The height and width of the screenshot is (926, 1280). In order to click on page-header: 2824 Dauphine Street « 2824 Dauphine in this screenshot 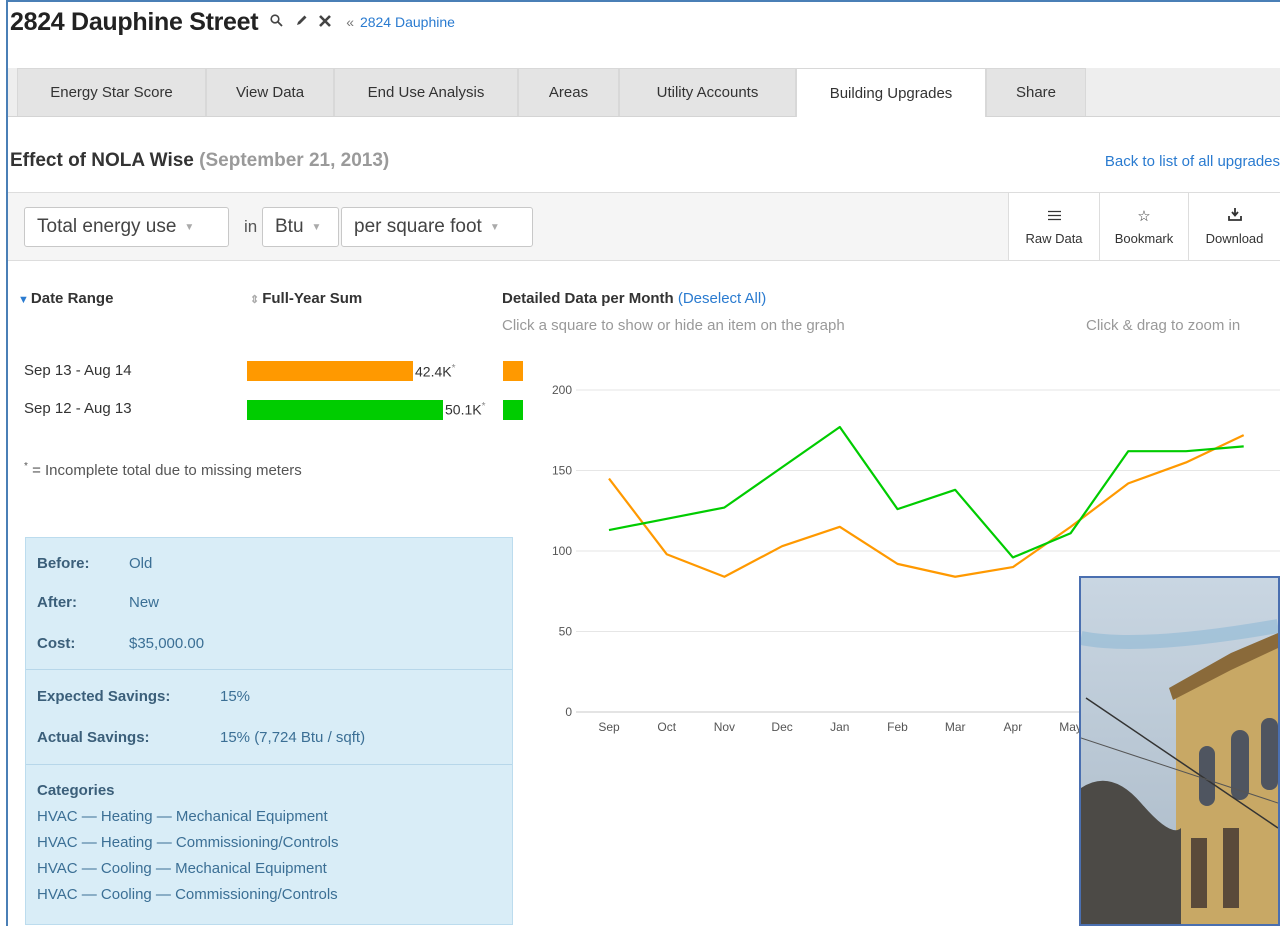, I will do `click(232, 22)`.